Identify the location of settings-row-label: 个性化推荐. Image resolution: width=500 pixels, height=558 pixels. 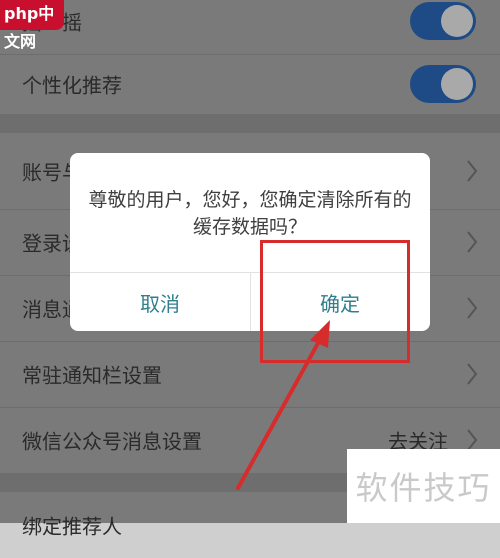
(72, 85).